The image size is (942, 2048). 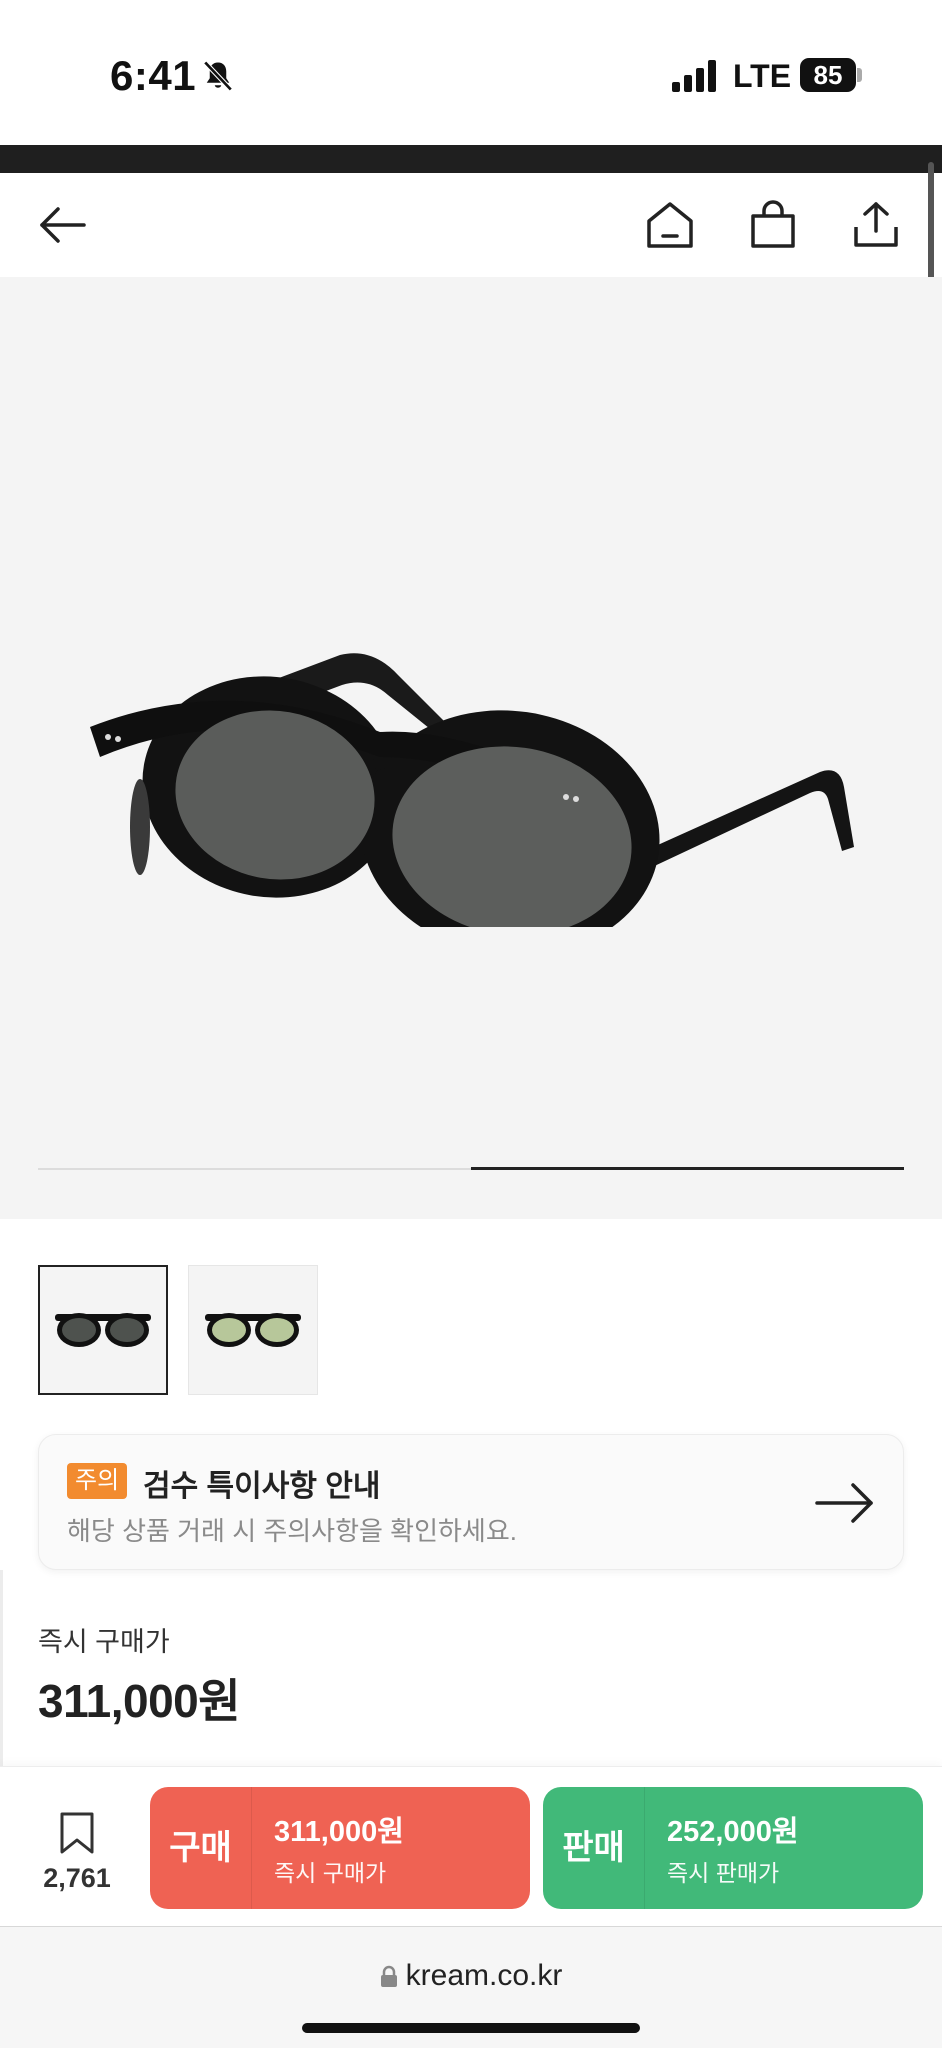 I want to click on thumbnail-black-lens, so click(x=103, y=1330).